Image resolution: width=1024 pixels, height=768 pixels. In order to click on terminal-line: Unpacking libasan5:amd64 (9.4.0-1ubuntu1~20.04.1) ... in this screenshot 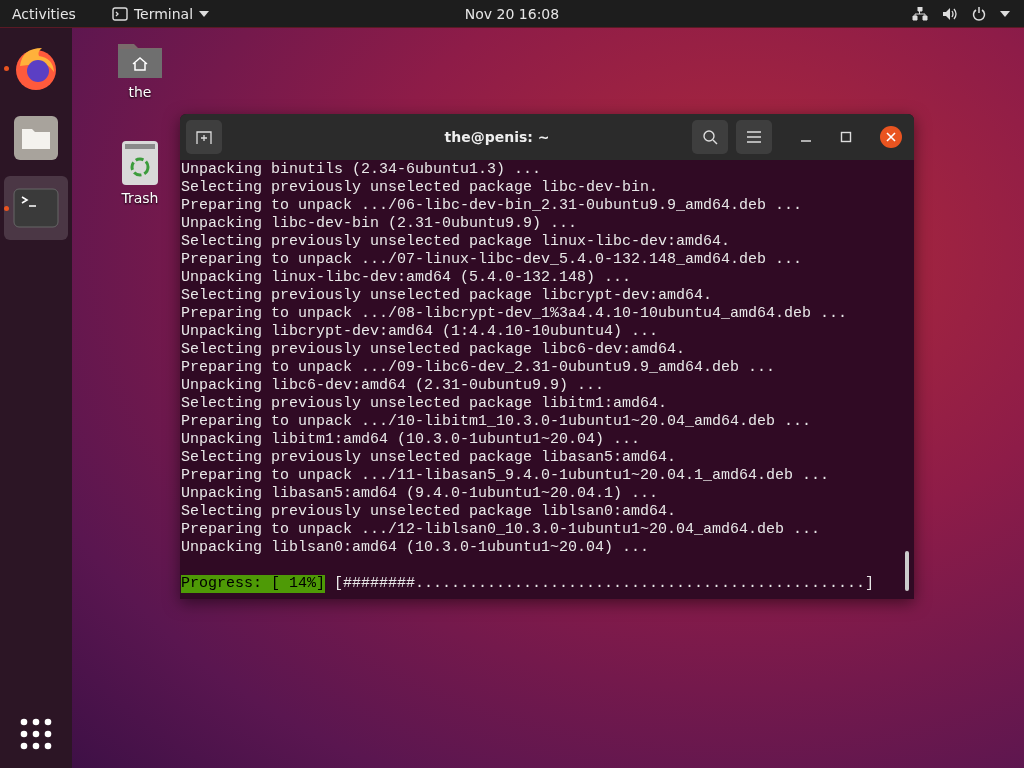, I will do `click(420, 494)`.